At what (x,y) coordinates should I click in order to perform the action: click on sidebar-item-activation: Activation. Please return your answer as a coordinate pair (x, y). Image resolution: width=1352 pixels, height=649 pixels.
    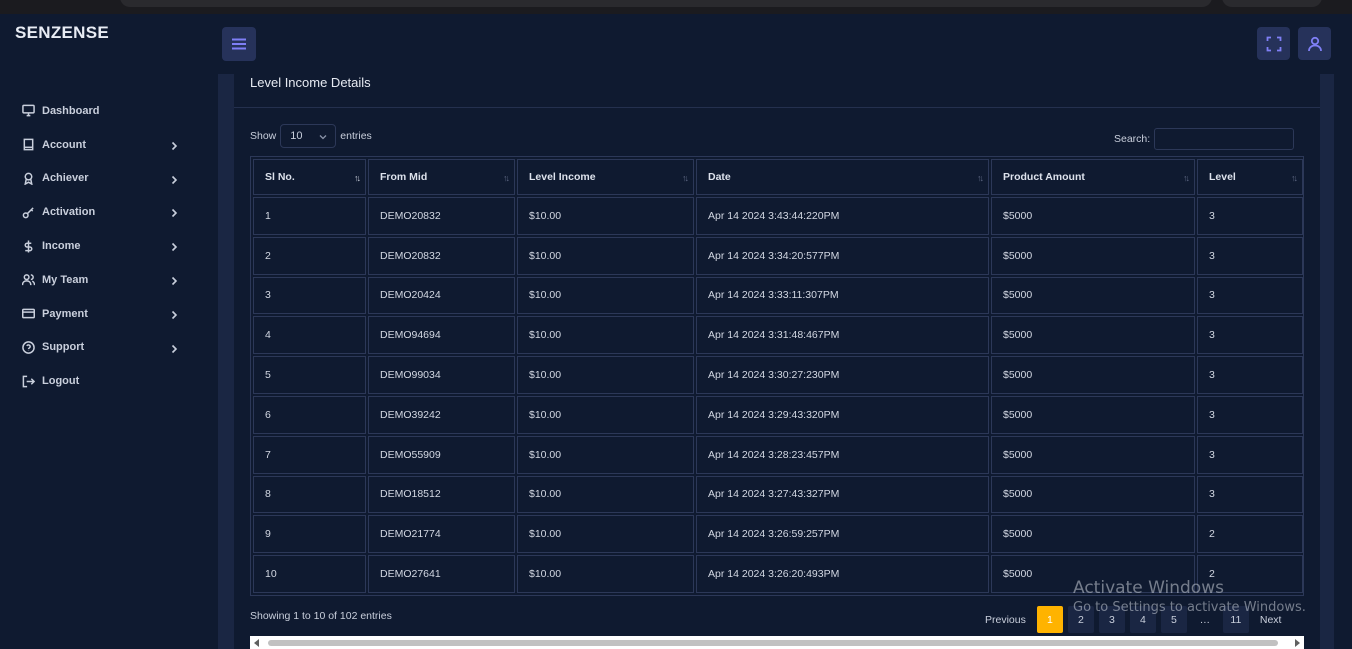
    Looking at the image, I should click on (109, 212).